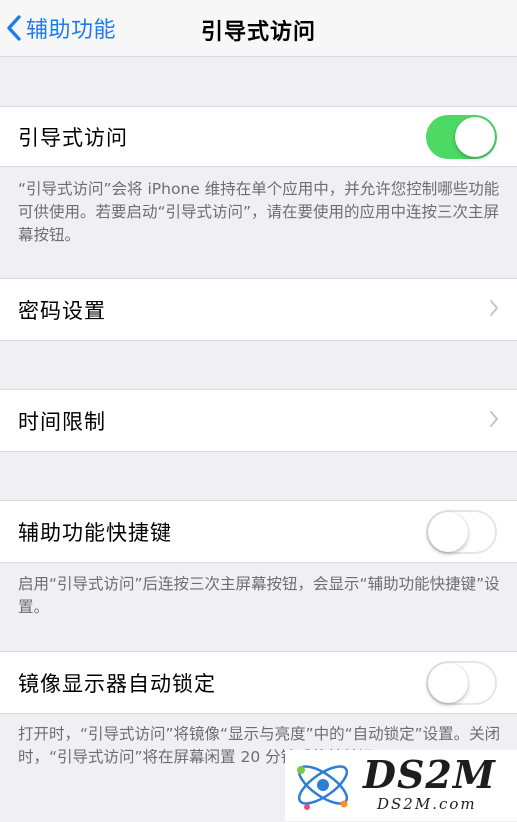 Image resolution: width=517 pixels, height=822 pixels. I want to click on atom-logo-icon, so click(323, 787).